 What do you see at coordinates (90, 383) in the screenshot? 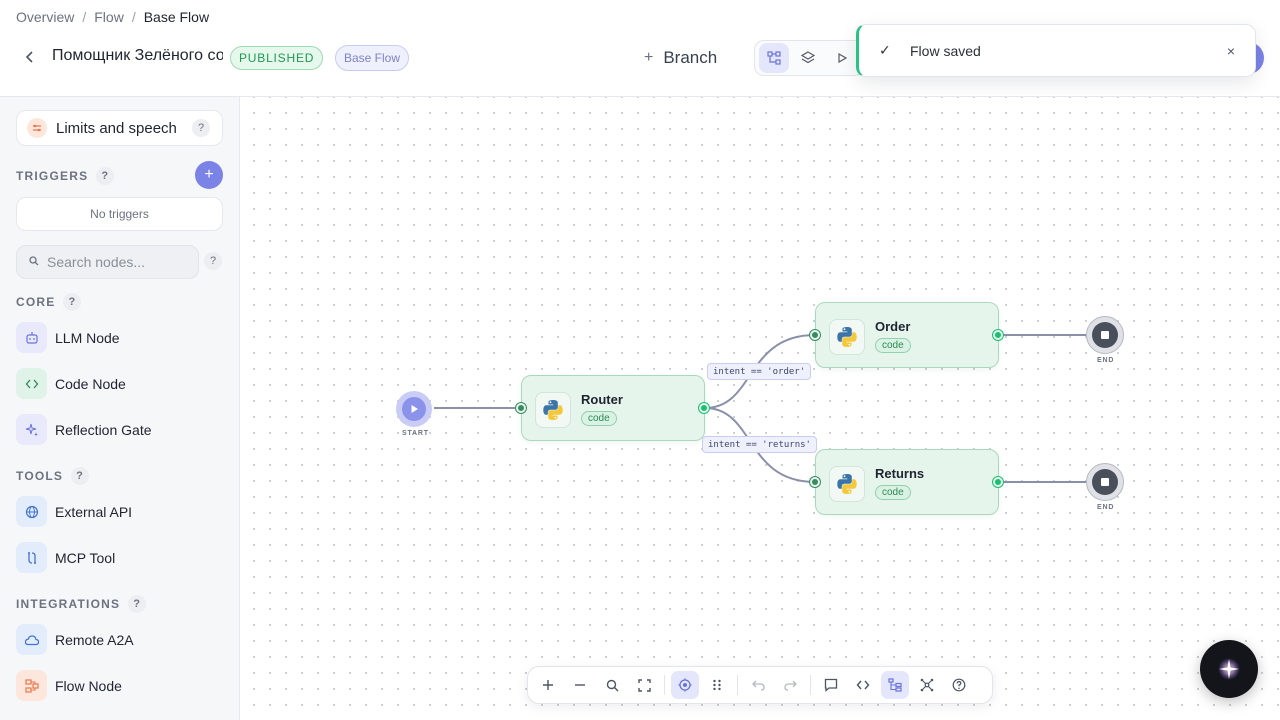
I see `palette-item-label: Code Node` at bounding box center [90, 383].